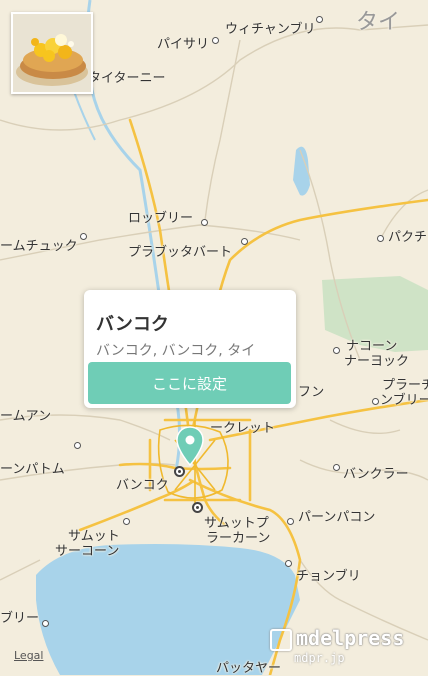 This screenshot has height=676, width=428. What do you see at coordinates (39, 246) in the screenshot?
I see `map-label-chuck: ームチュック` at bounding box center [39, 246].